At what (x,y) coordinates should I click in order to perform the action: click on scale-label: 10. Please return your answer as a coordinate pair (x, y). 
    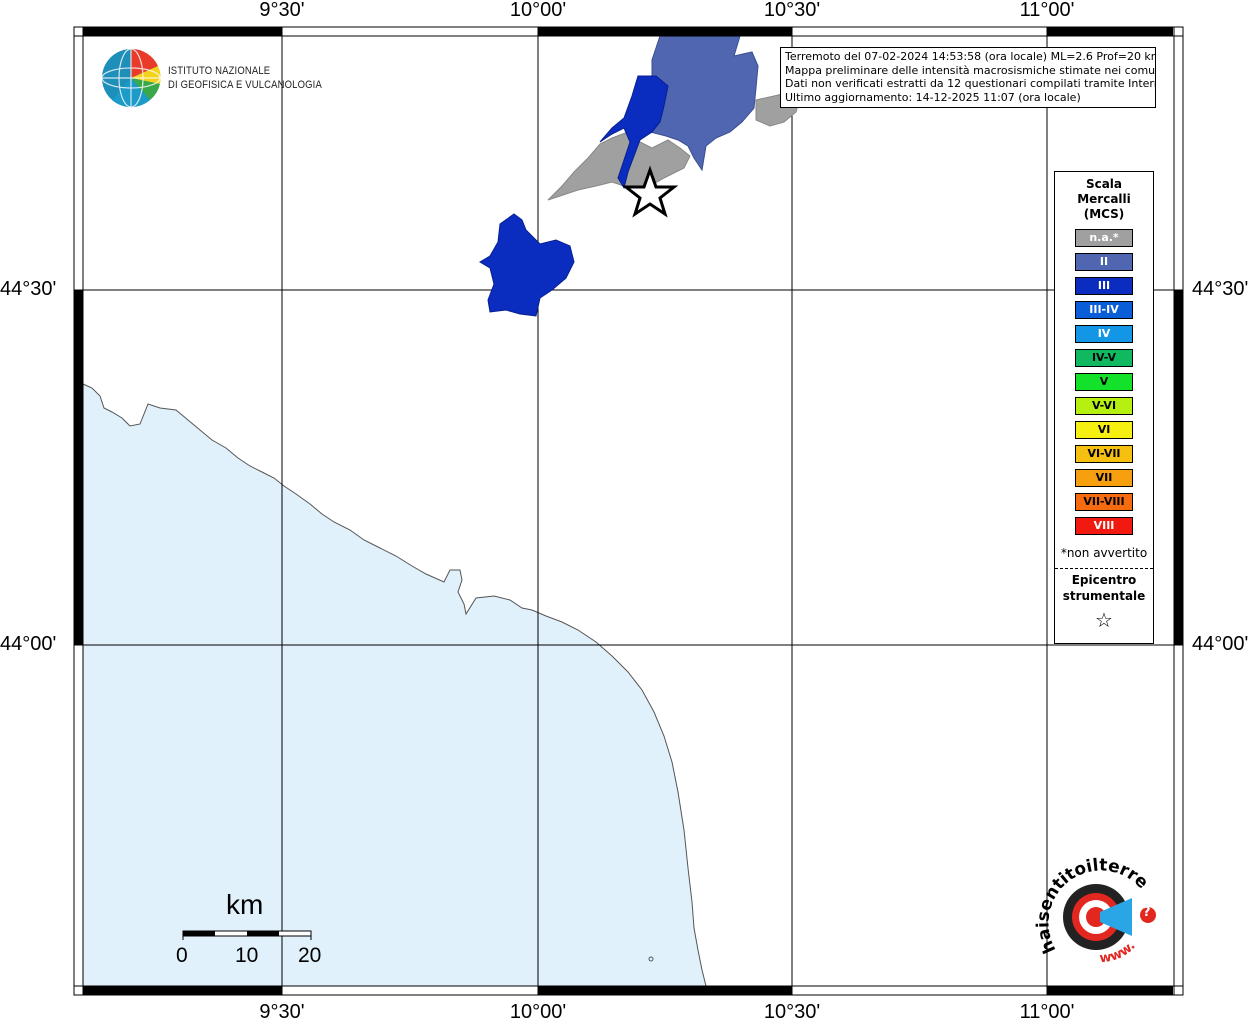
    Looking at the image, I should click on (247, 955).